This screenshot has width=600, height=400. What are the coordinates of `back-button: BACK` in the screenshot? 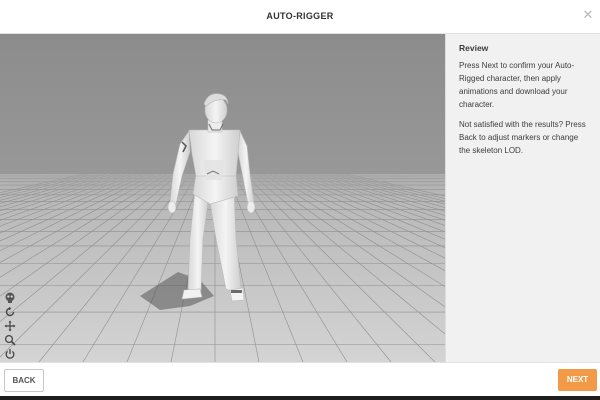 It's located at (24, 380).